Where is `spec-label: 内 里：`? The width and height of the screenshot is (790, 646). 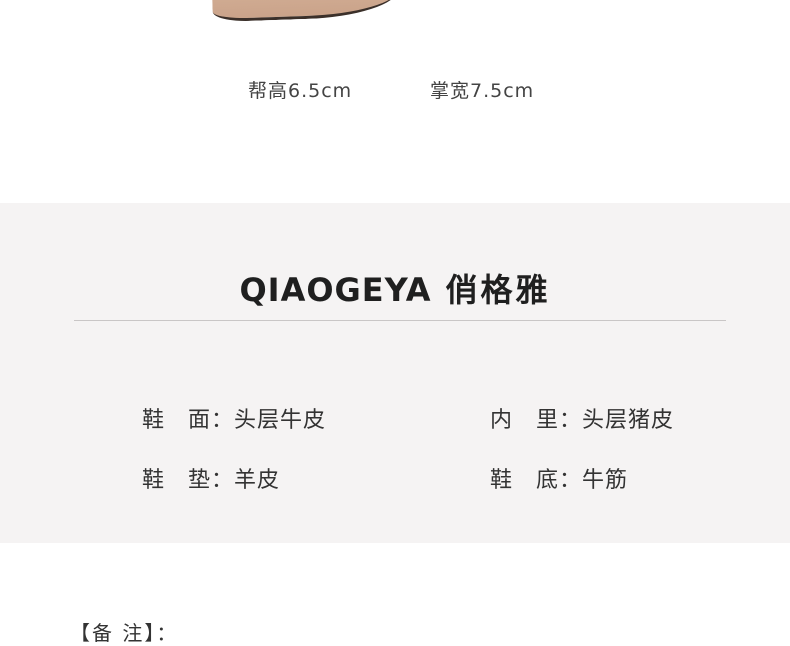
spec-label: 内 里： is located at coordinates (535, 420).